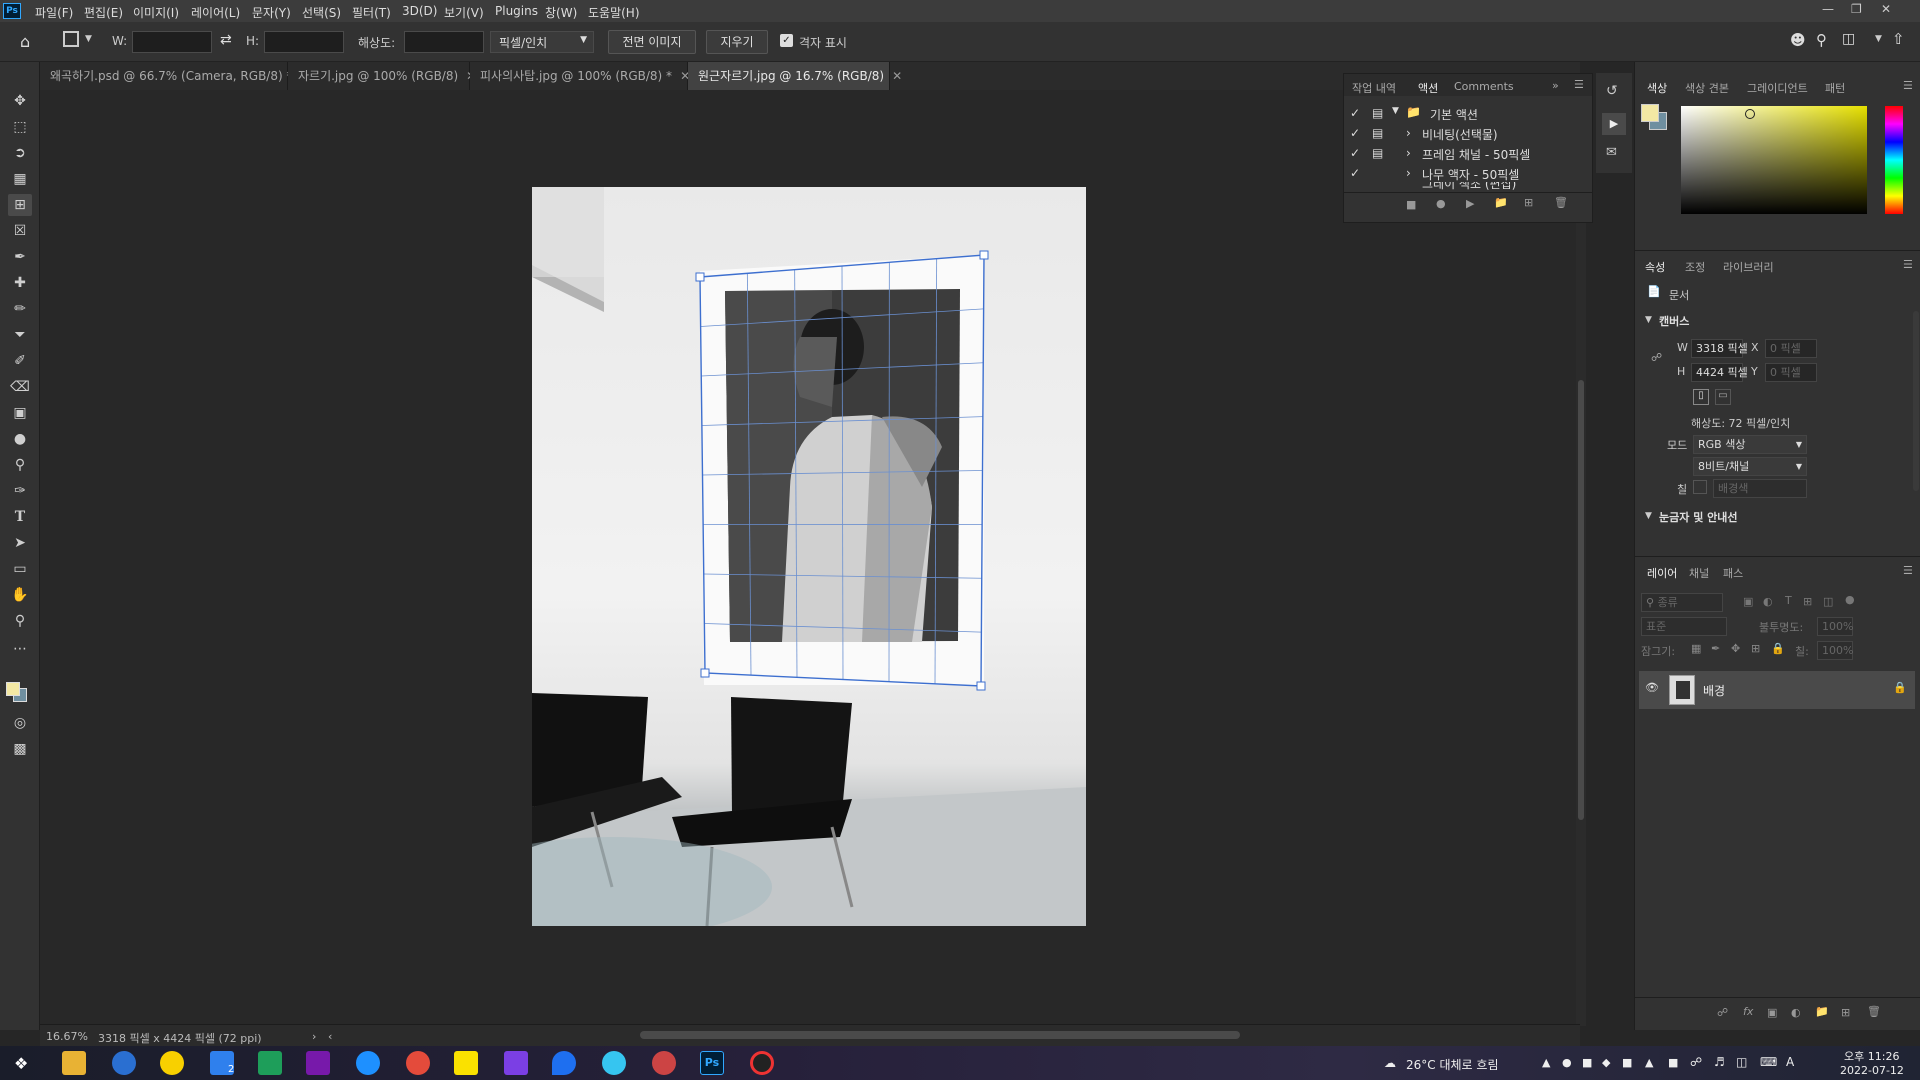 The width and height of the screenshot is (1920, 1080). Describe the element at coordinates (1390, 1063) in the screenshot. I see `weather-icon: ☁` at that location.